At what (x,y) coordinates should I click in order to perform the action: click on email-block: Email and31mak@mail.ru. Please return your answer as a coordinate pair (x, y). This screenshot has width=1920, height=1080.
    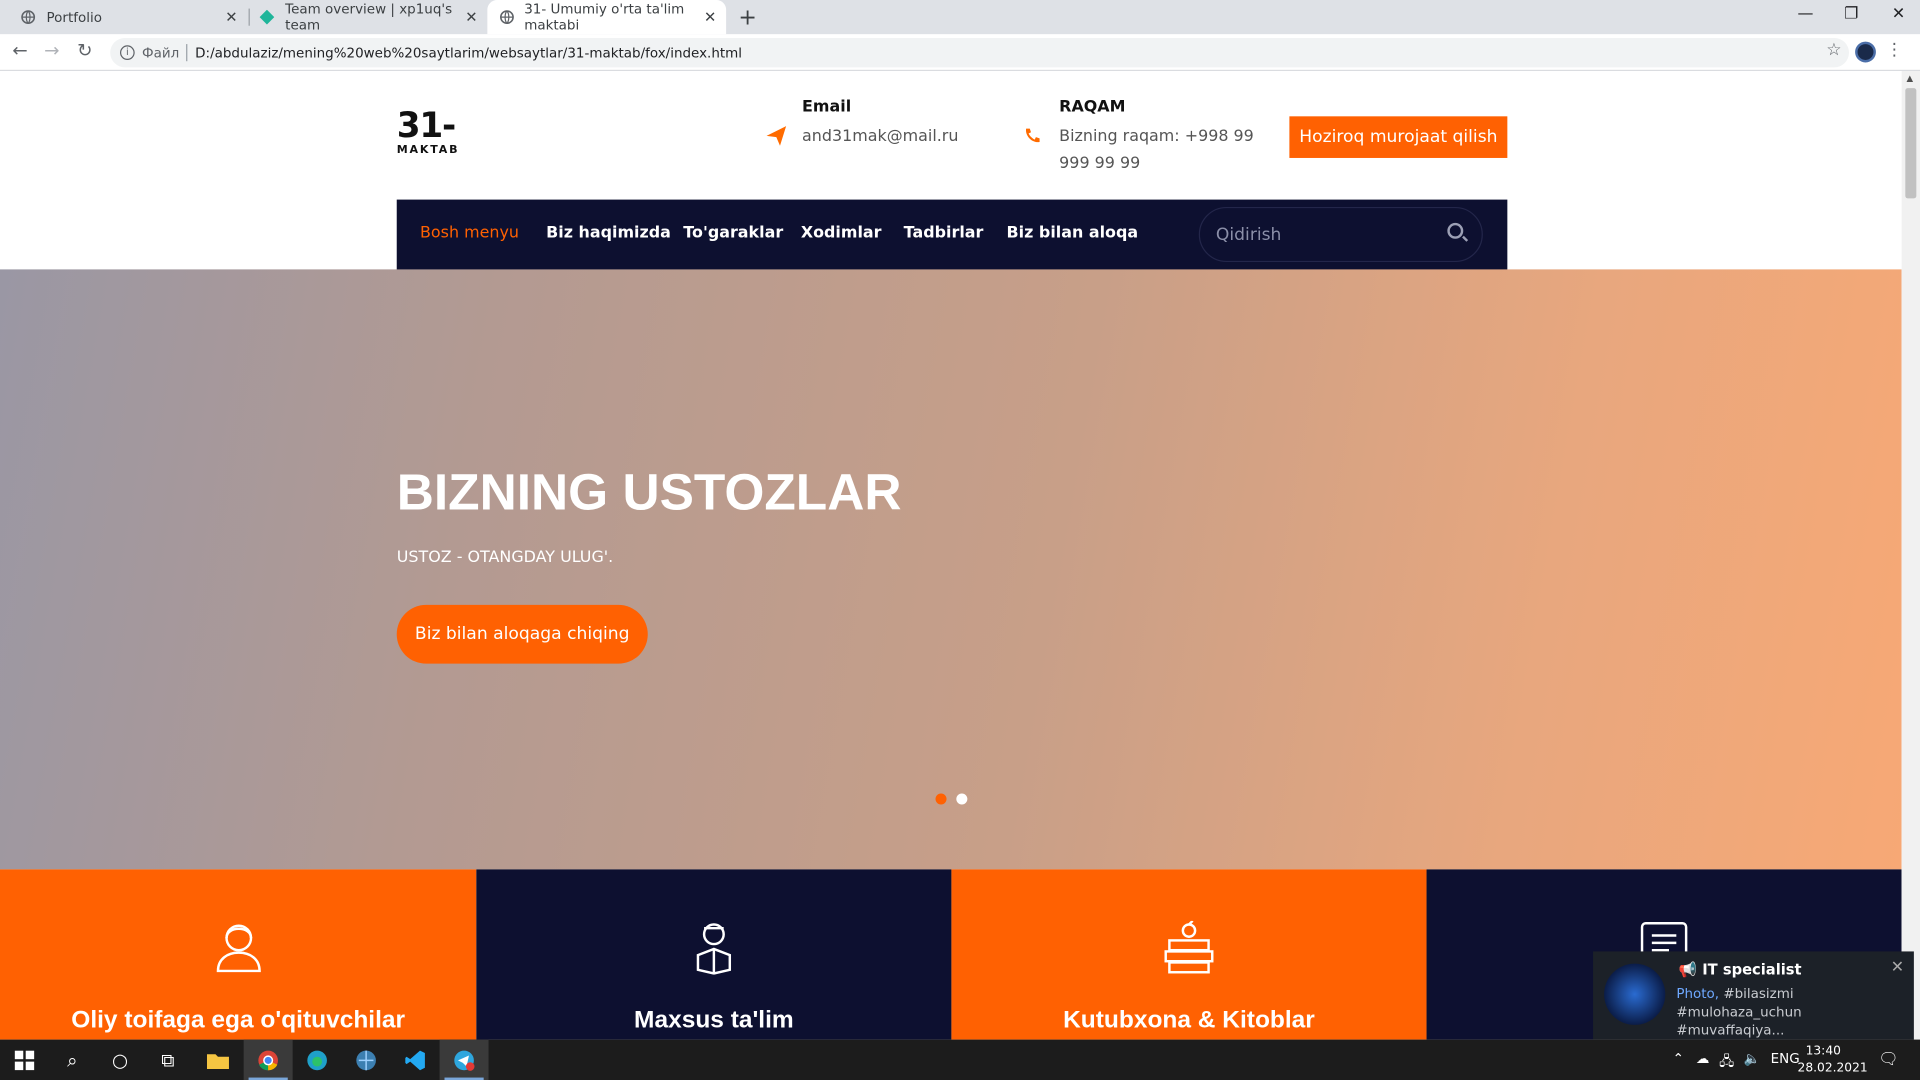
    Looking at the image, I should click on (880, 124).